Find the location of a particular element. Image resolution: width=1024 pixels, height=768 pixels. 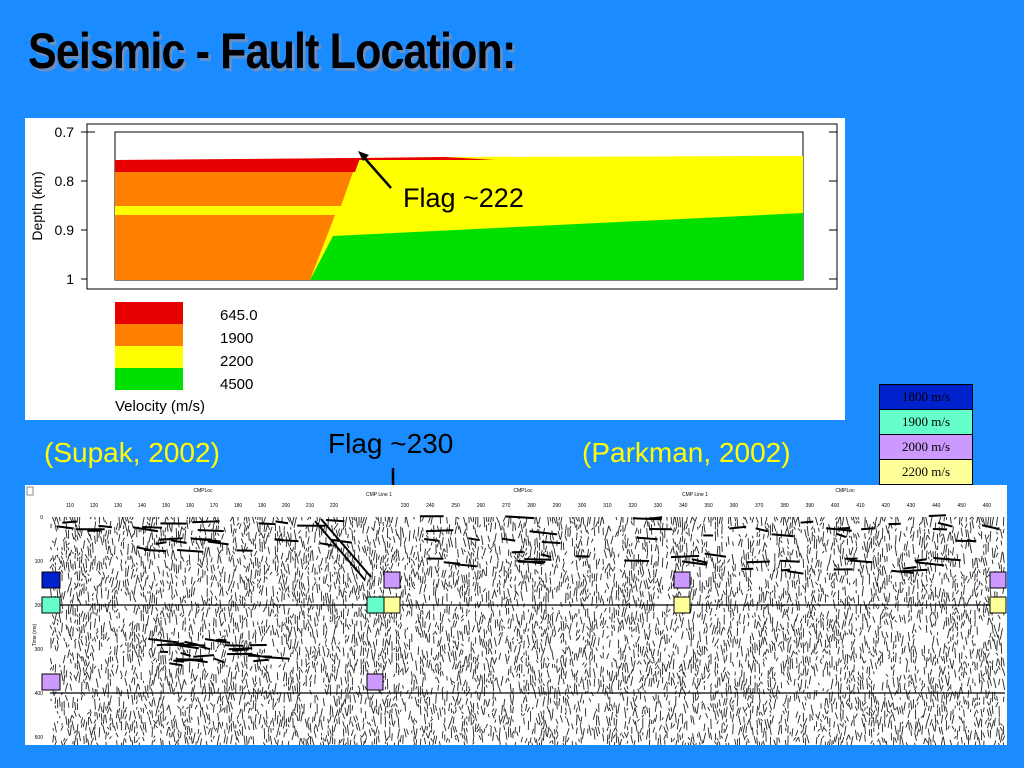

marker-2200-flag is located at coordinates (392, 605).